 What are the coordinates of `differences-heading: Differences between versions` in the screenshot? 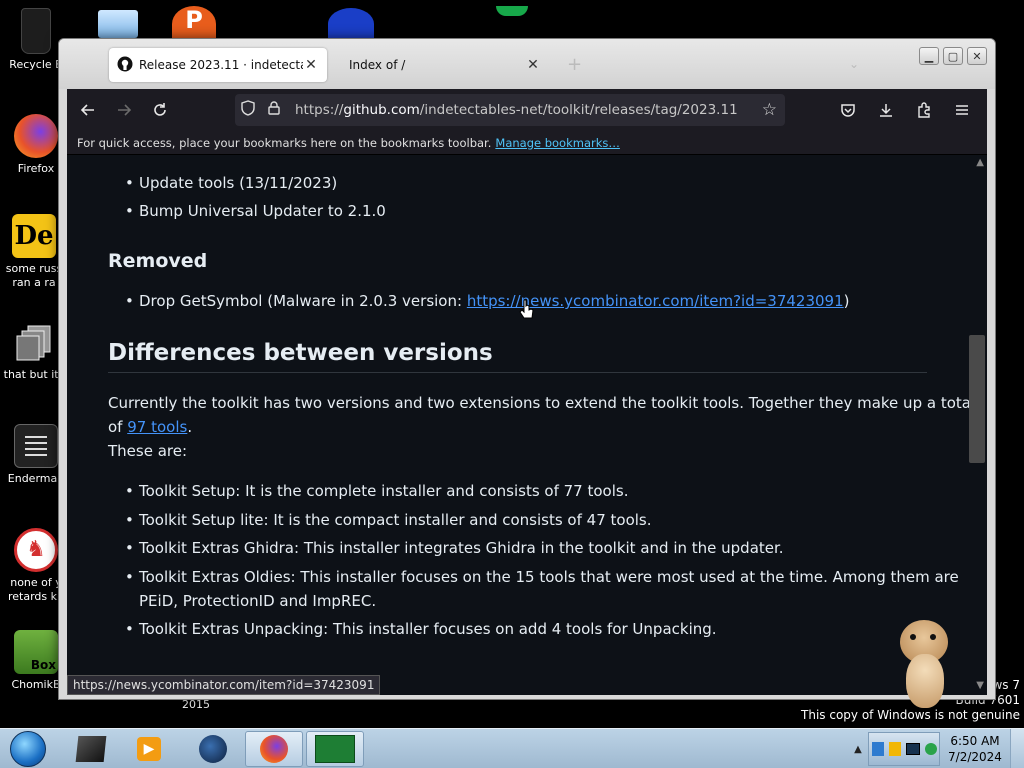 It's located at (300, 353).